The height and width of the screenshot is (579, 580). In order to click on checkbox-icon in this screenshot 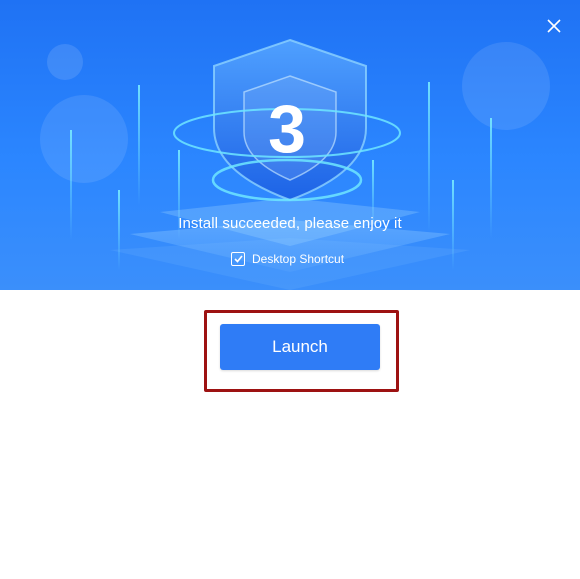, I will do `click(238, 259)`.